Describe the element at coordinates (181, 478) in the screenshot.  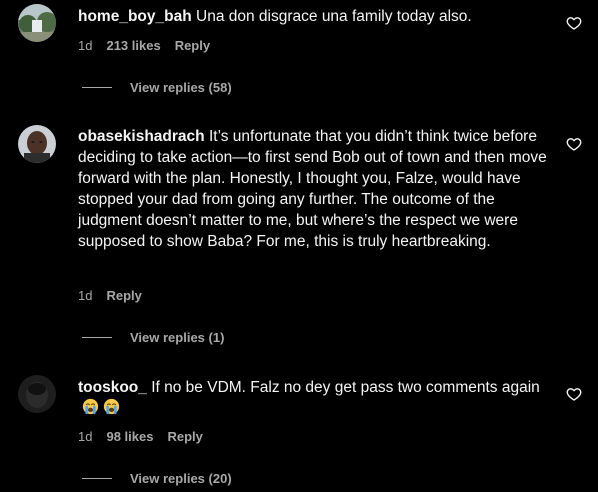
I see `view-replies-label: View replies (20)` at that location.